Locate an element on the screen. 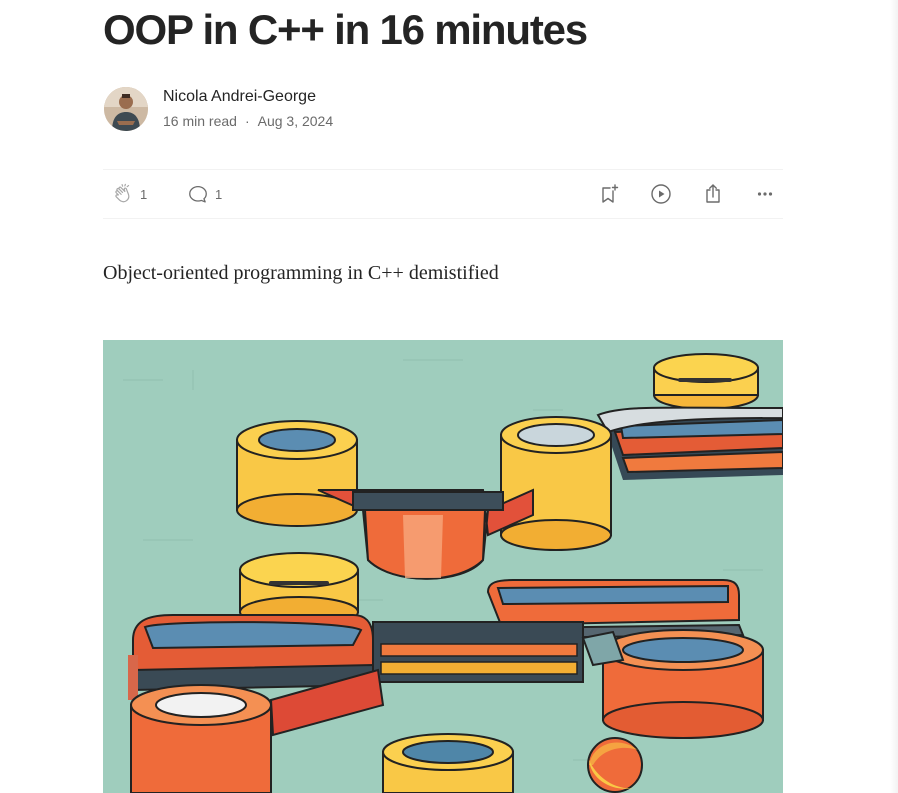 Image resolution: width=898 pixels, height=793 pixels. author-name: Nicola Andrei-George is located at coordinates (248, 97).